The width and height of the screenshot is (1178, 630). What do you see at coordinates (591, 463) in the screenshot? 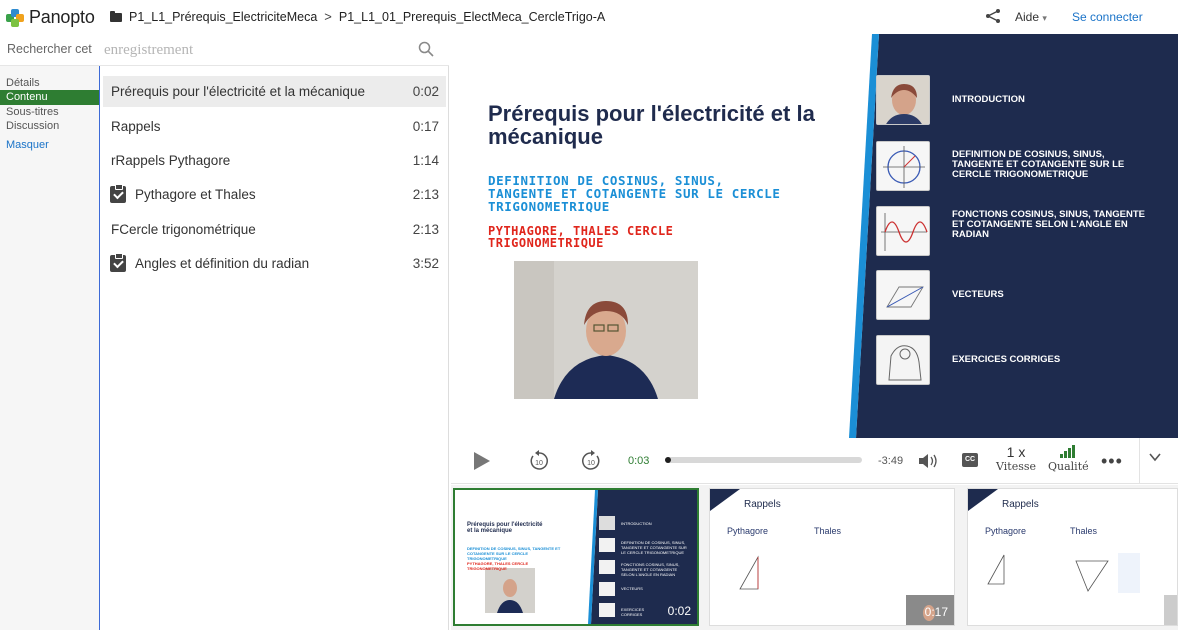
I see `skip-forward-label: 10` at bounding box center [591, 463].